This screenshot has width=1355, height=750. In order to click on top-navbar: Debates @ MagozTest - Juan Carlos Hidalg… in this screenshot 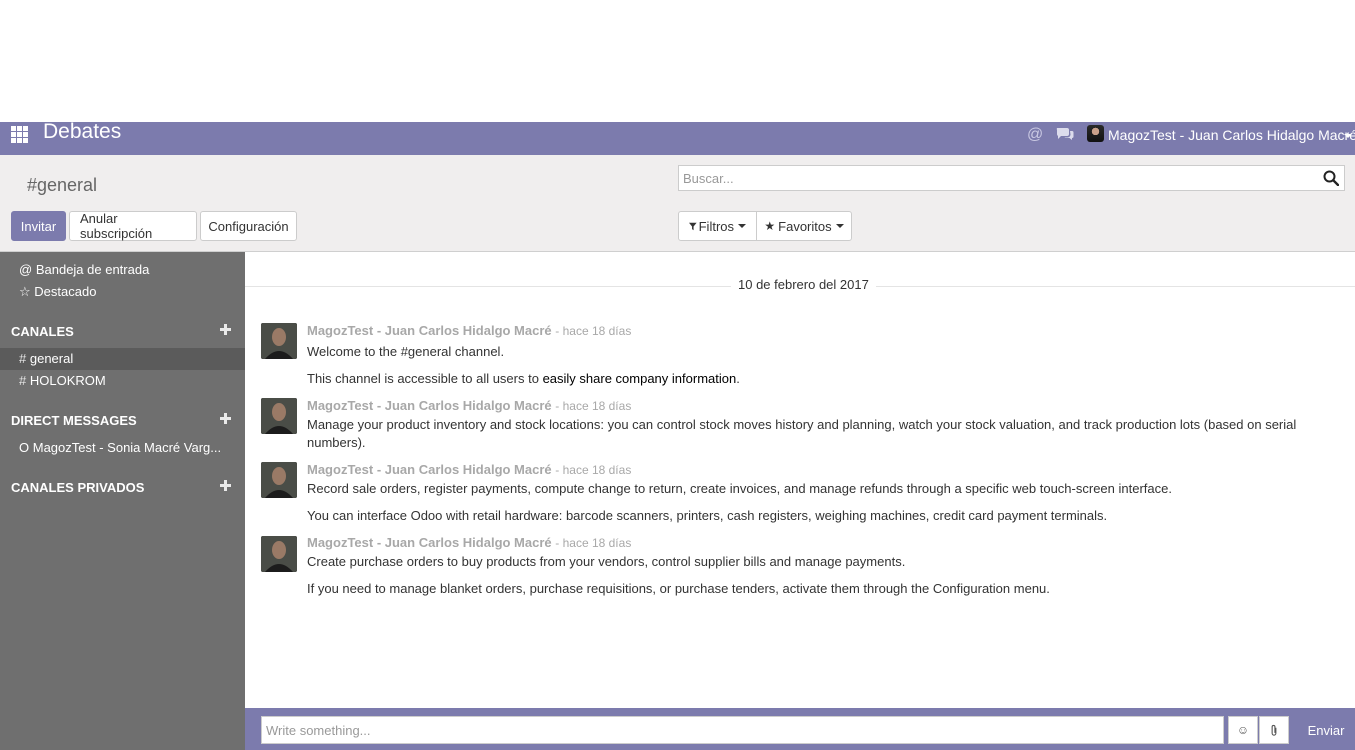, I will do `click(677, 137)`.